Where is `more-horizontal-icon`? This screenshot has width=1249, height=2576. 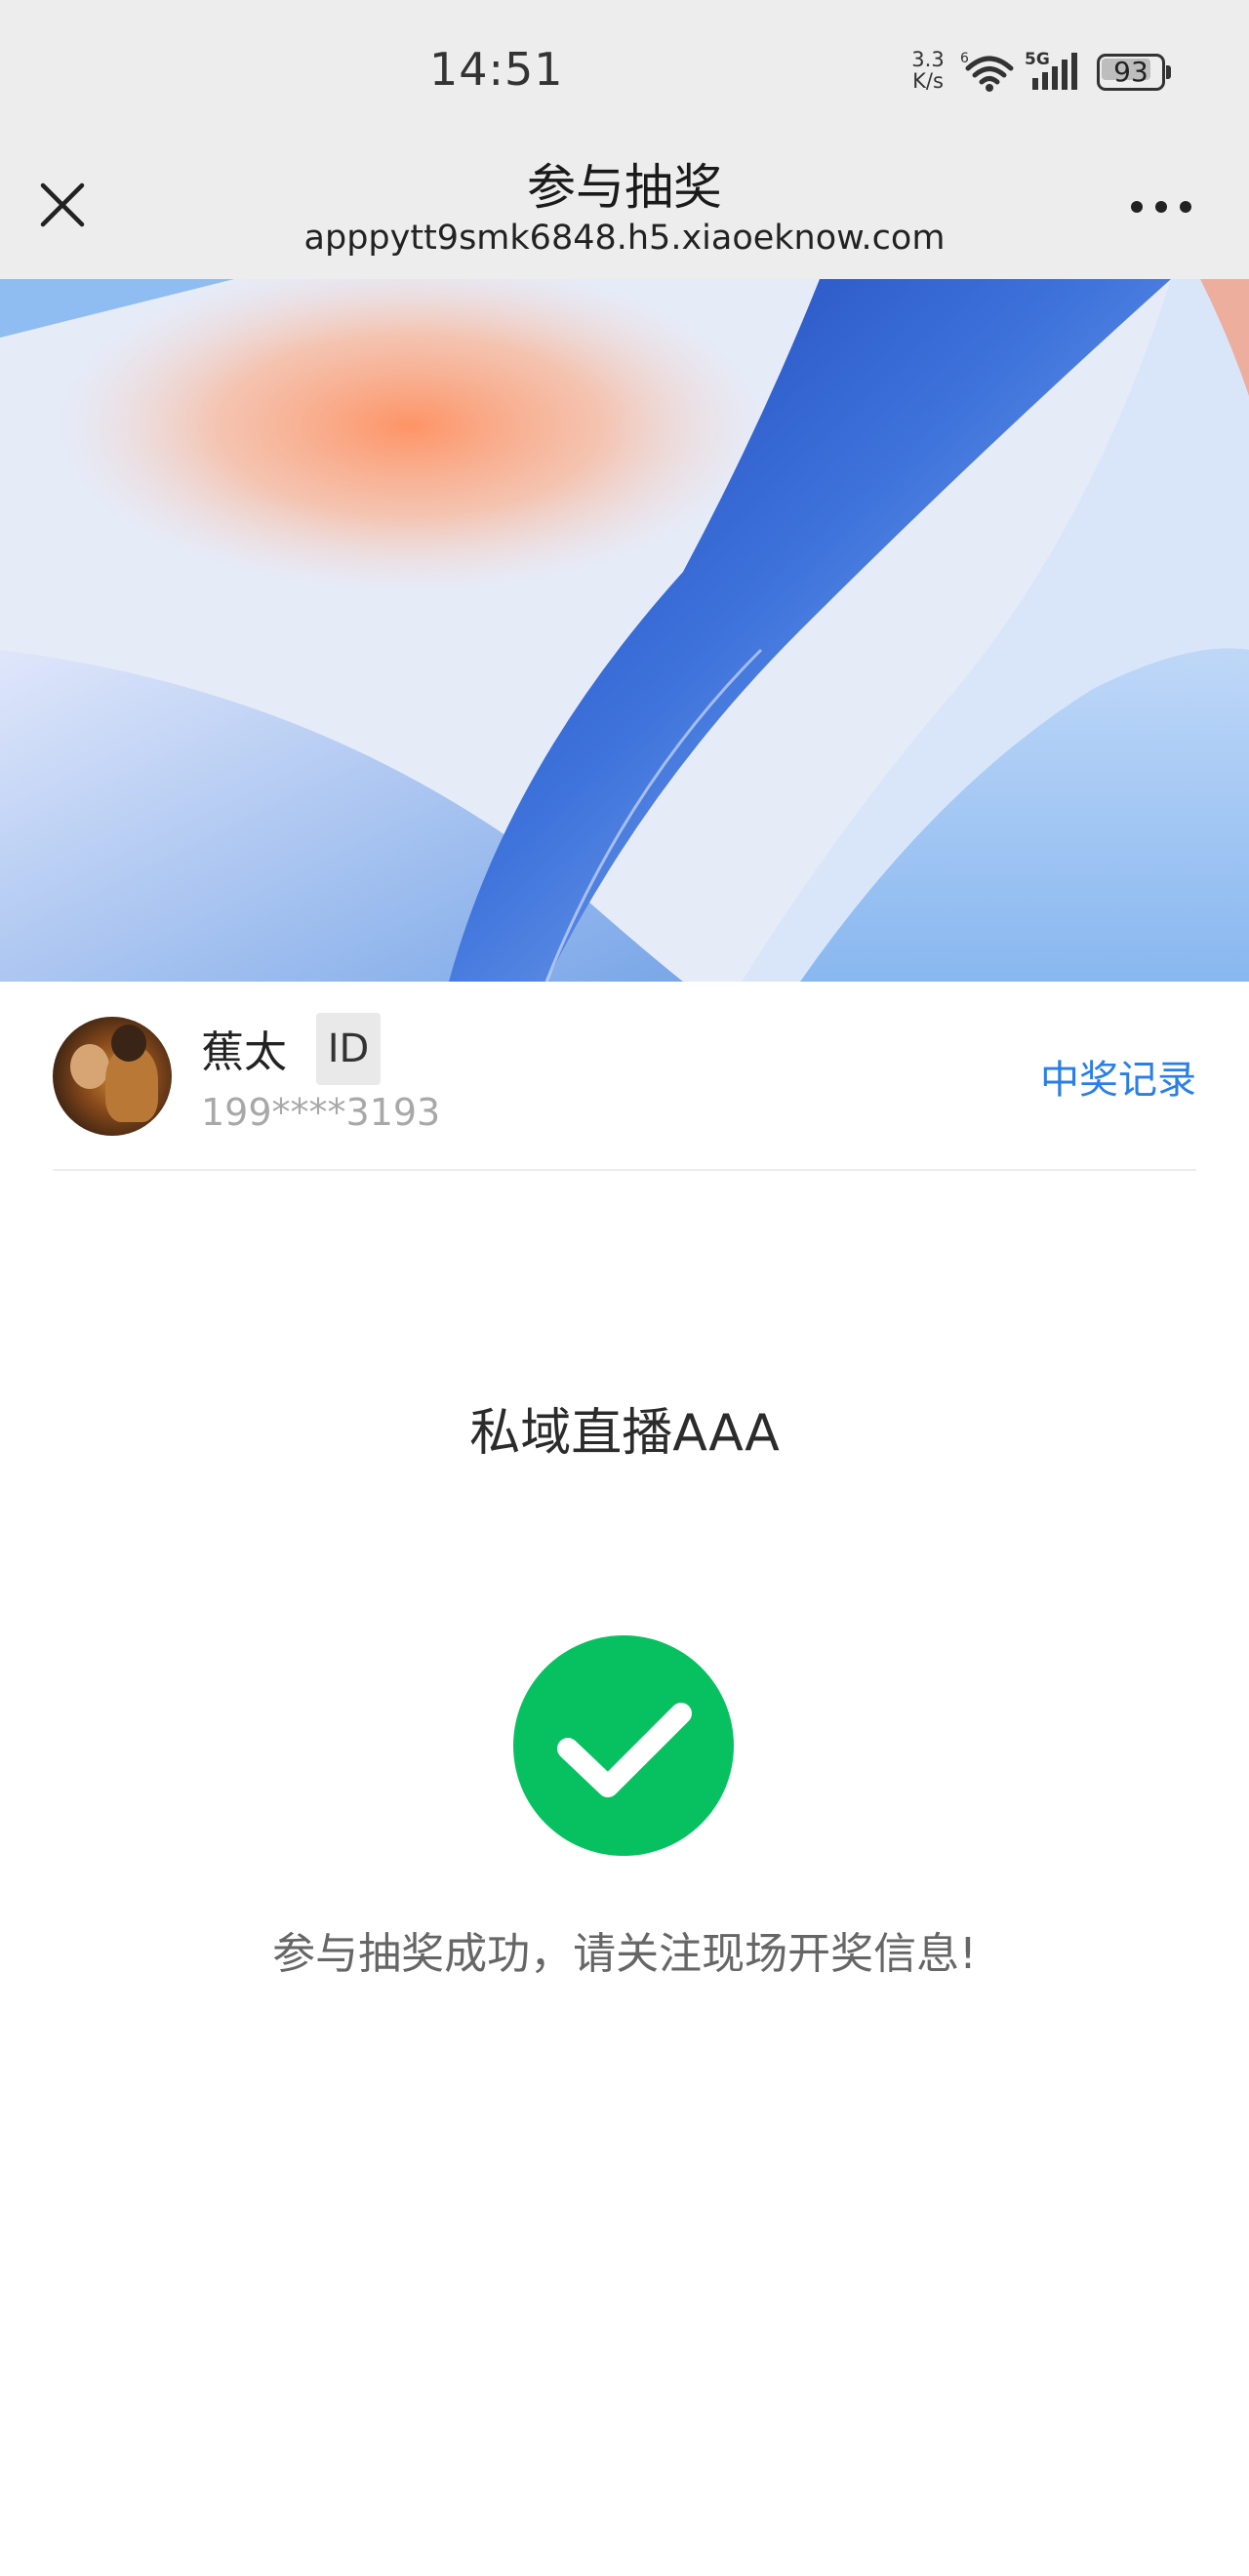
more-horizontal-icon is located at coordinates (1161, 207).